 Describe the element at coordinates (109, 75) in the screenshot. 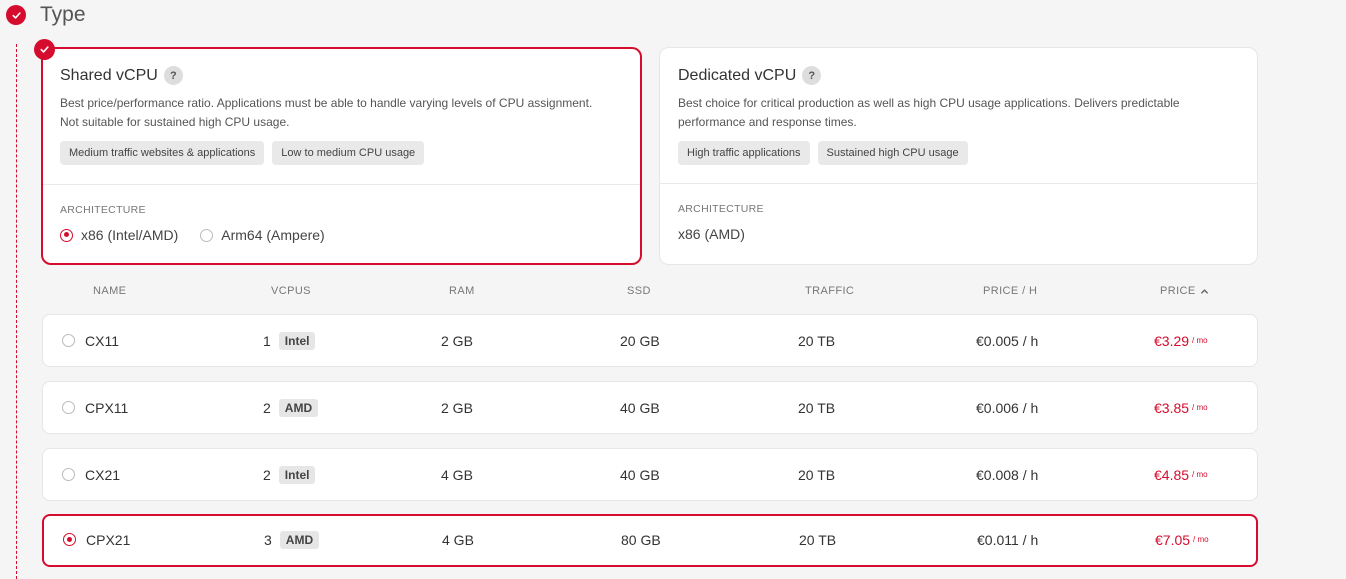

I see `type-card-title: Shared vCPU` at that location.